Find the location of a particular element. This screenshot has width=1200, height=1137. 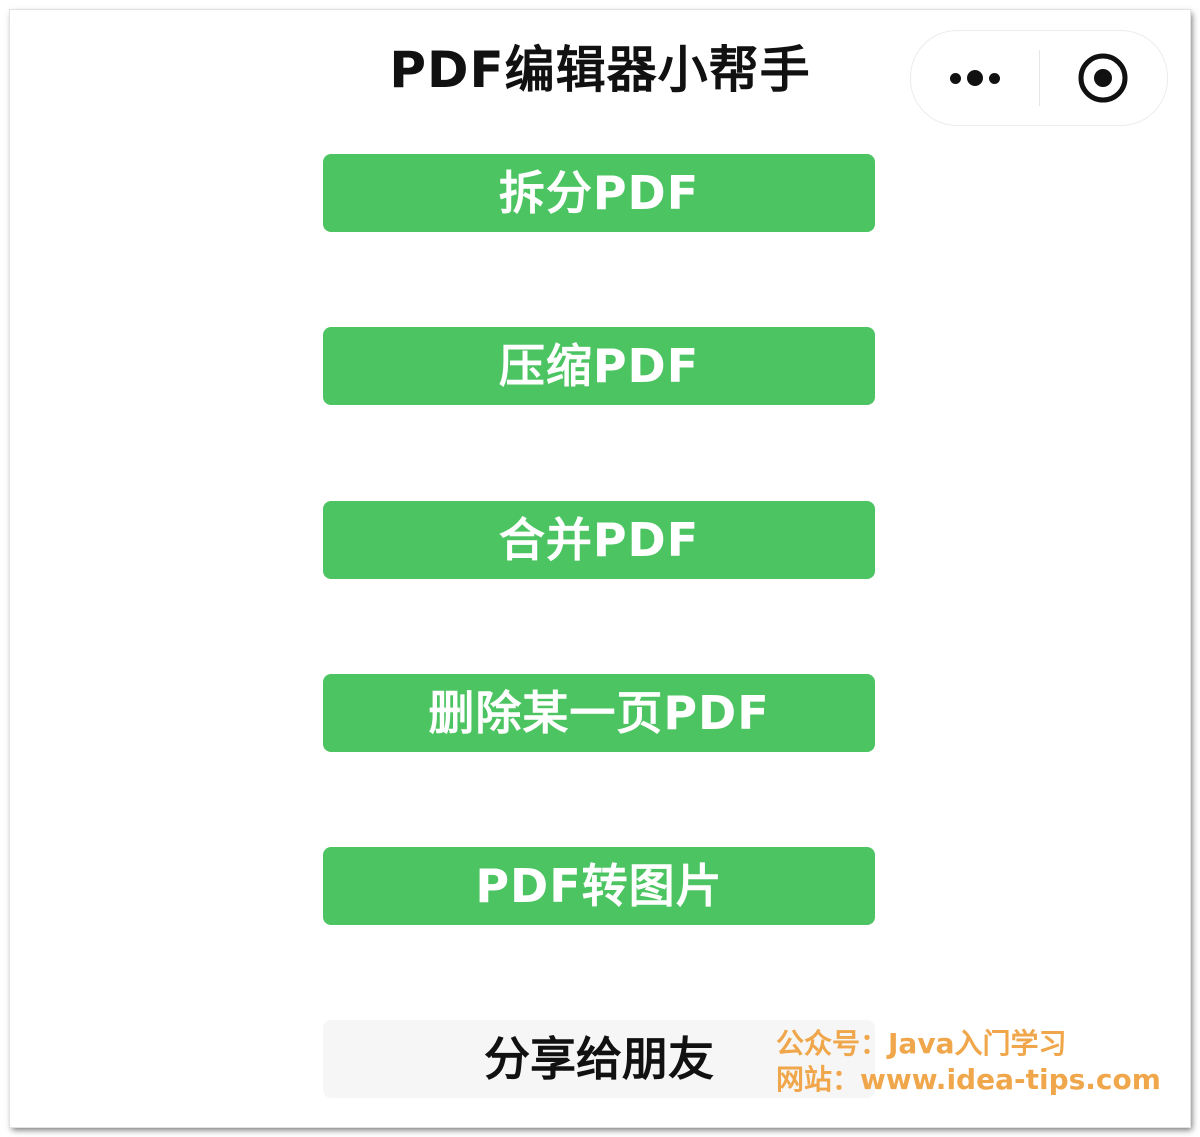

watermark-line-1: 公众号：Java入门学习 is located at coordinates (921, 1043).